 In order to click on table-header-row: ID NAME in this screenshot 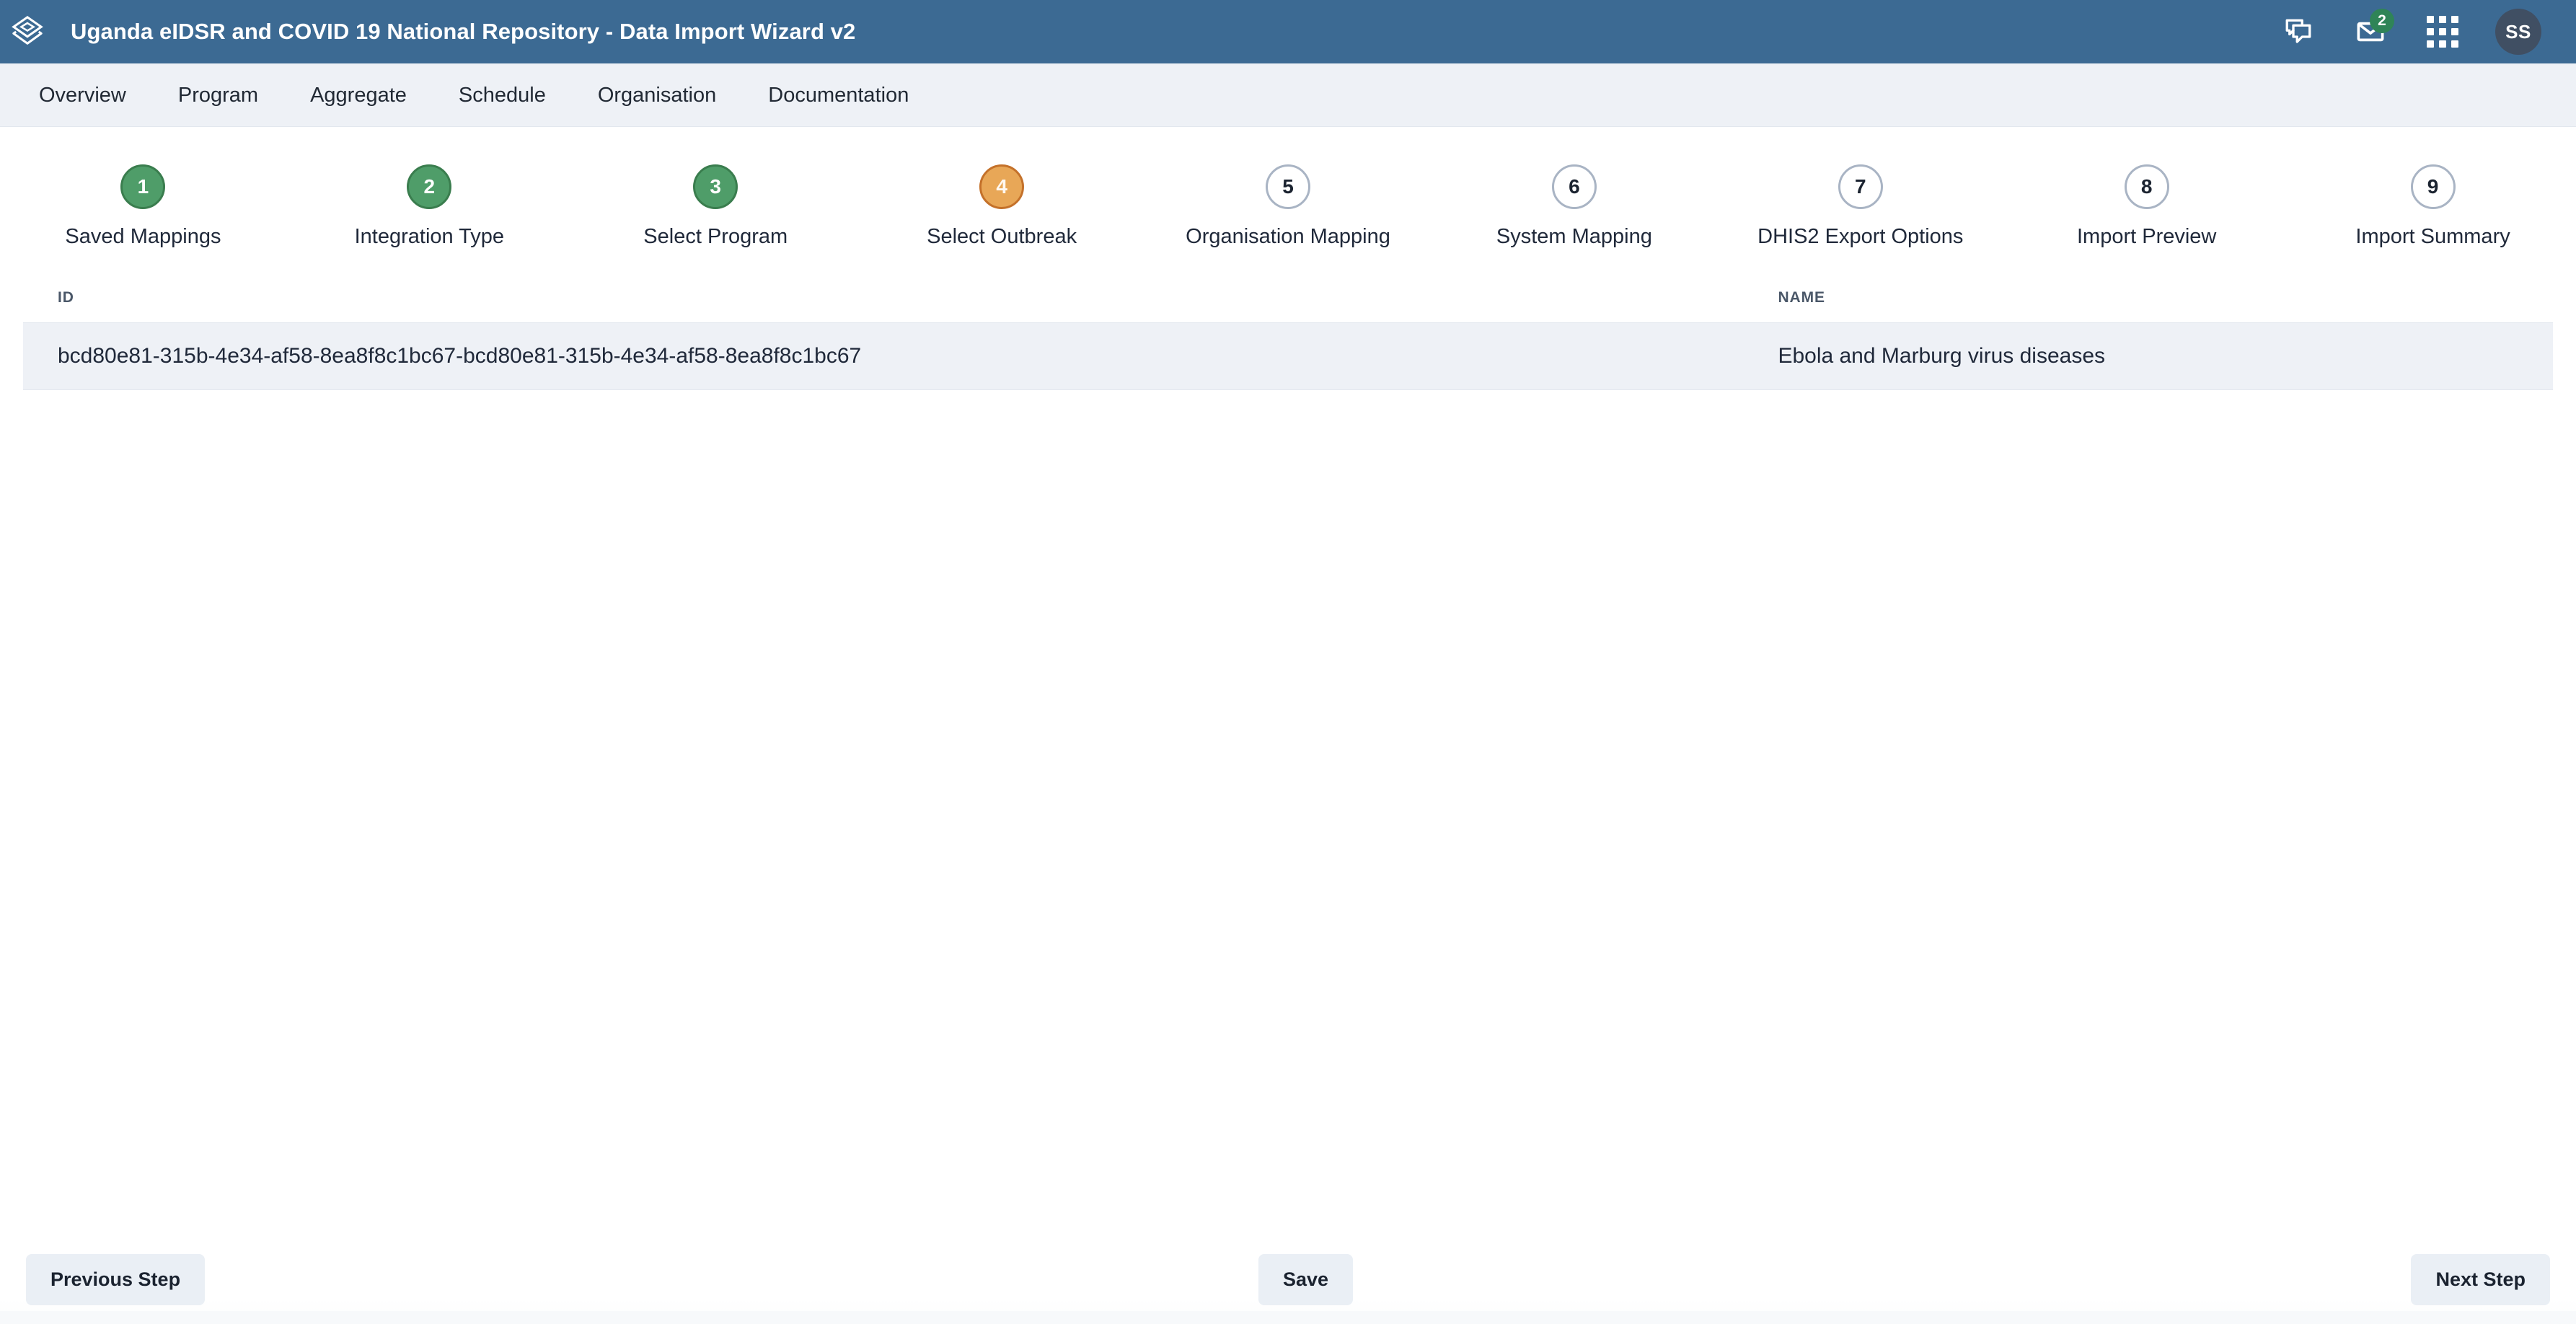, I will do `click(1288, 303)`.